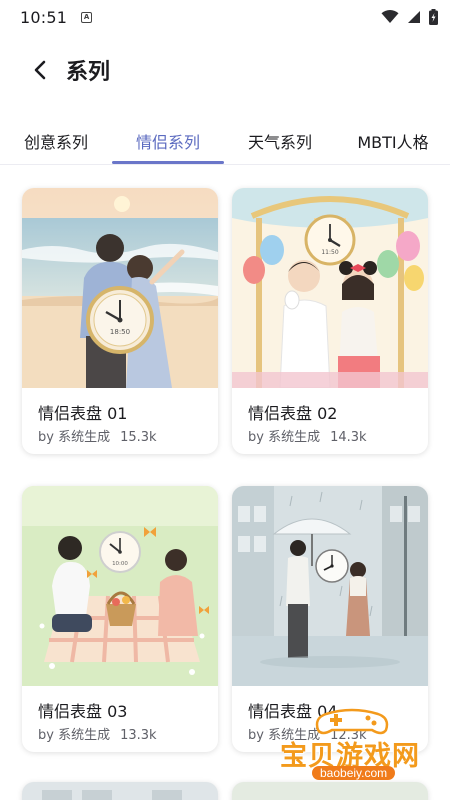 This screenshot has width=450, height=800. I want to click on clock-time-label: 18:50, so click(120, 332).